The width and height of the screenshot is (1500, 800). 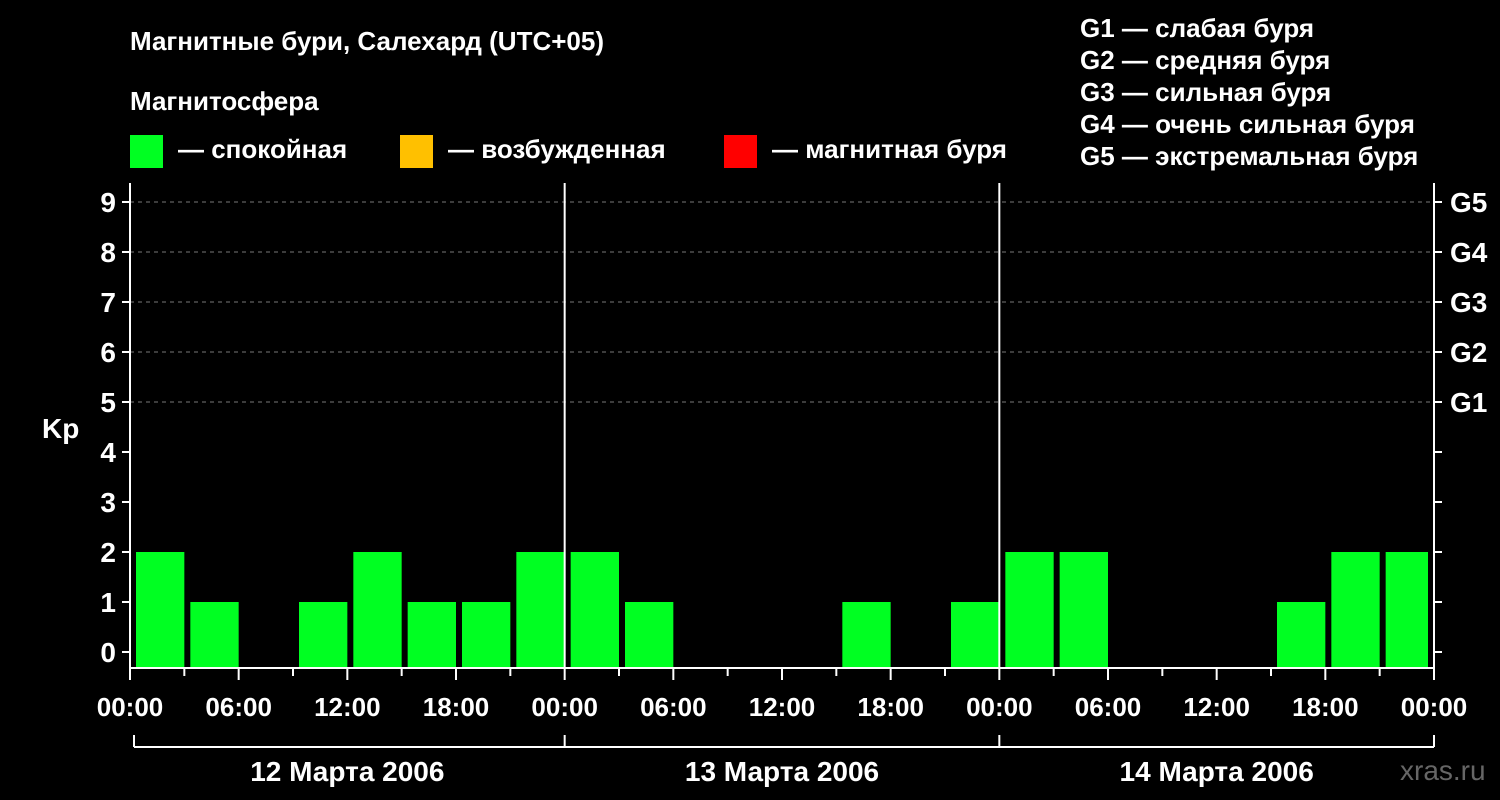 I want to click on y-tick-label: 7, so click(x=108, y=302).